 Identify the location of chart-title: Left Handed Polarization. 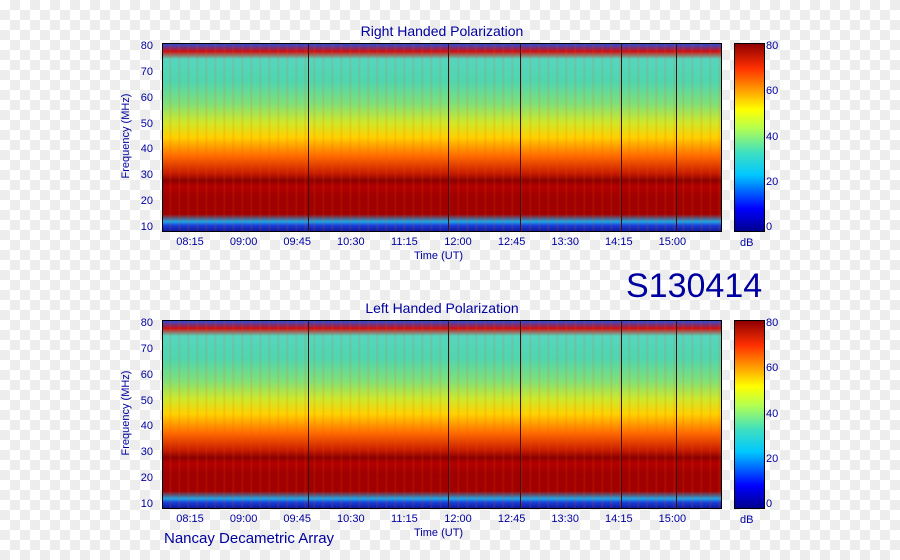
(442, 308).